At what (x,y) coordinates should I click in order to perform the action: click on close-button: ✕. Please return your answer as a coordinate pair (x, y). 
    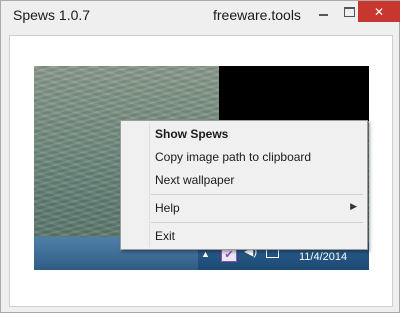
    Looking at the image, I should click on (379, 11).